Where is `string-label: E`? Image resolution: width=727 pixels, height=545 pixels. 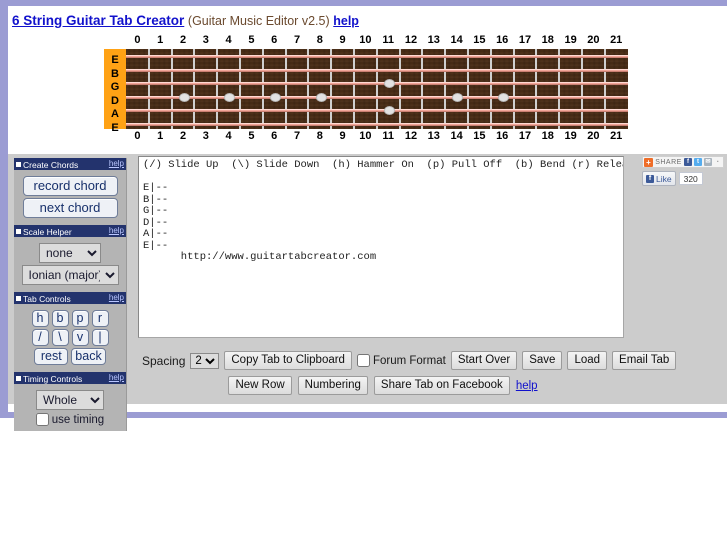
string-label: E is located at coordinates (115, 60).